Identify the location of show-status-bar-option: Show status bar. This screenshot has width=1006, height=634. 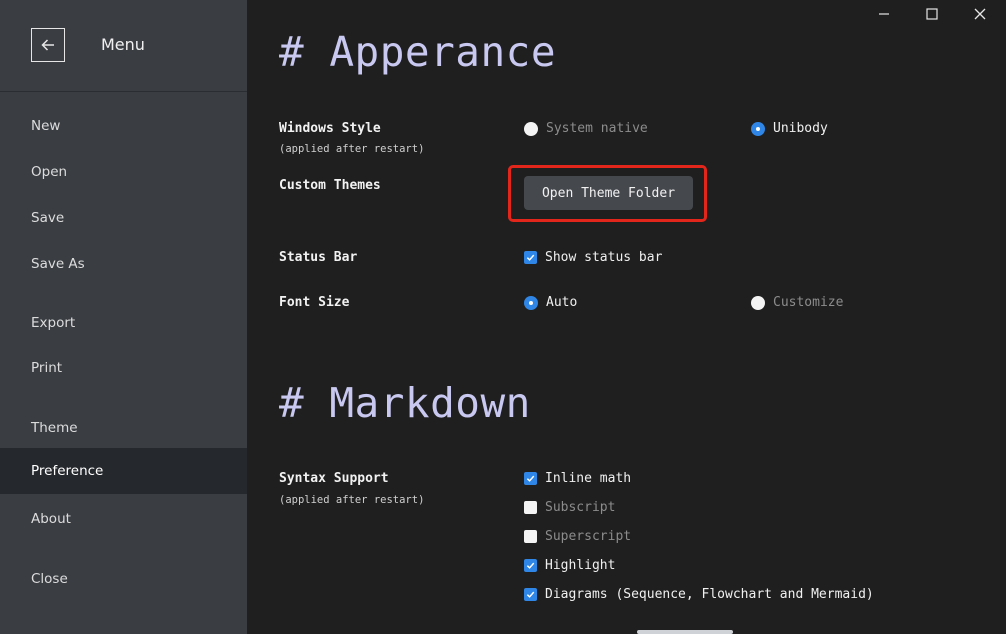
(593, 257).